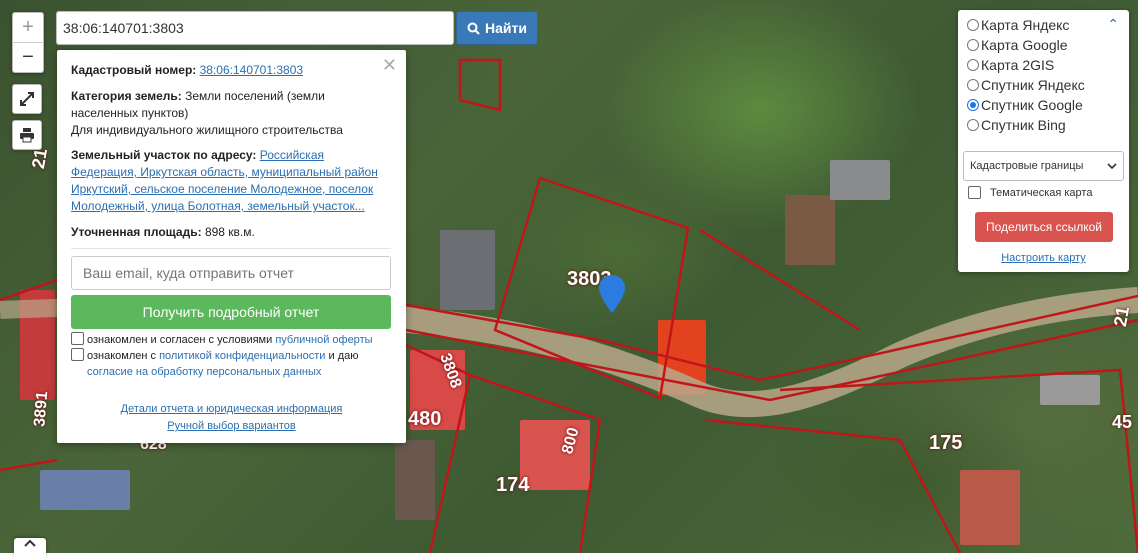  What do you see at coordinates (231, 426) in the screenshot?
I see `manual-selection-link: Ручной выбор вариантов` at bounding box center [231, 426].